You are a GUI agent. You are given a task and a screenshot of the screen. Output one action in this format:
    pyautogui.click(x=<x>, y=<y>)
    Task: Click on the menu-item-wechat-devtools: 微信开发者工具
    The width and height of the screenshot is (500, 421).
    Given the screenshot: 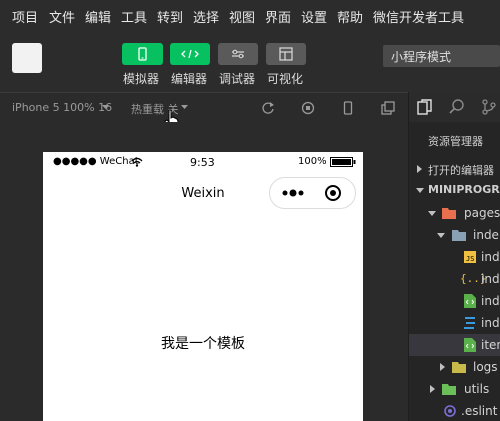 What is the action you would take?
    pyautogui.click(x=418, y=16)
    